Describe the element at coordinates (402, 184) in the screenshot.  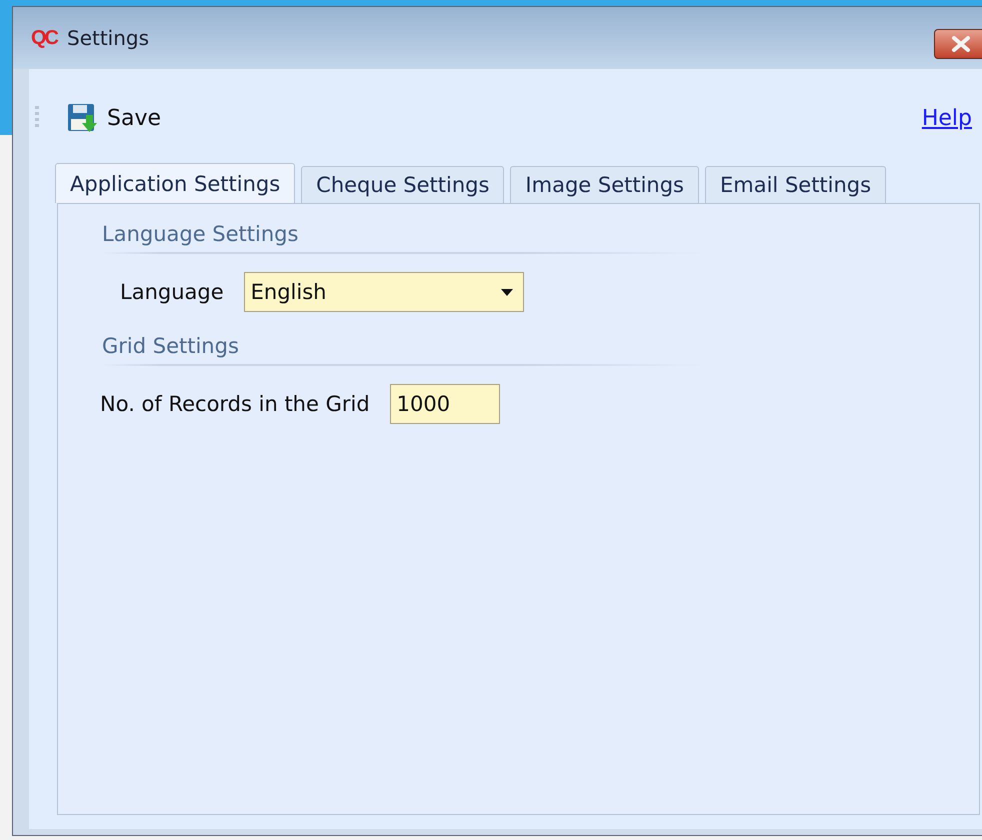
I see `tab: Cheque Settings` at that location.